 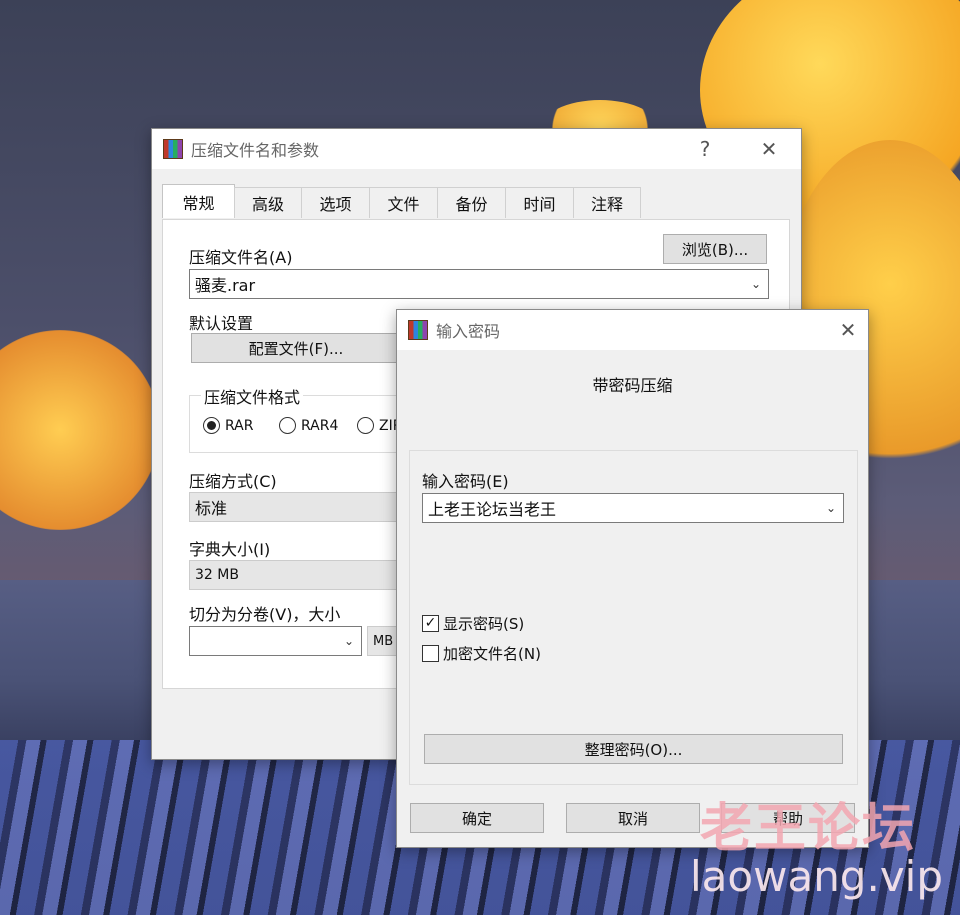 I want to click on tab-files: 文件, so click(x=403, y=202).